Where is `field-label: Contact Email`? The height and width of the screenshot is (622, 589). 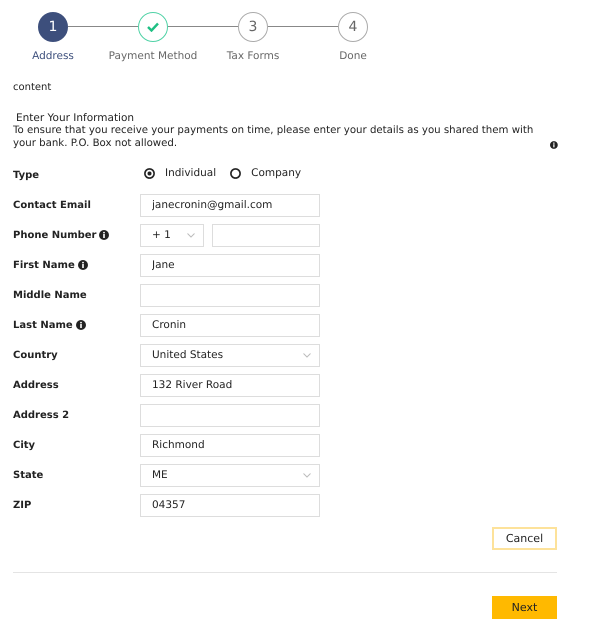 field-label: Contact Email is located at coordinates (52, 205).